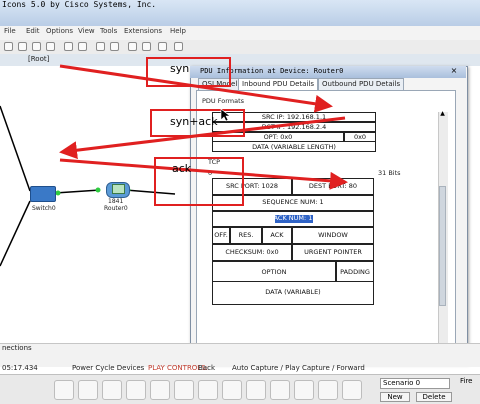  What do you see at coordinates (182, 168) in the screenshot?
I see `ack-annotation: ack` at bounding box center [182, 168].